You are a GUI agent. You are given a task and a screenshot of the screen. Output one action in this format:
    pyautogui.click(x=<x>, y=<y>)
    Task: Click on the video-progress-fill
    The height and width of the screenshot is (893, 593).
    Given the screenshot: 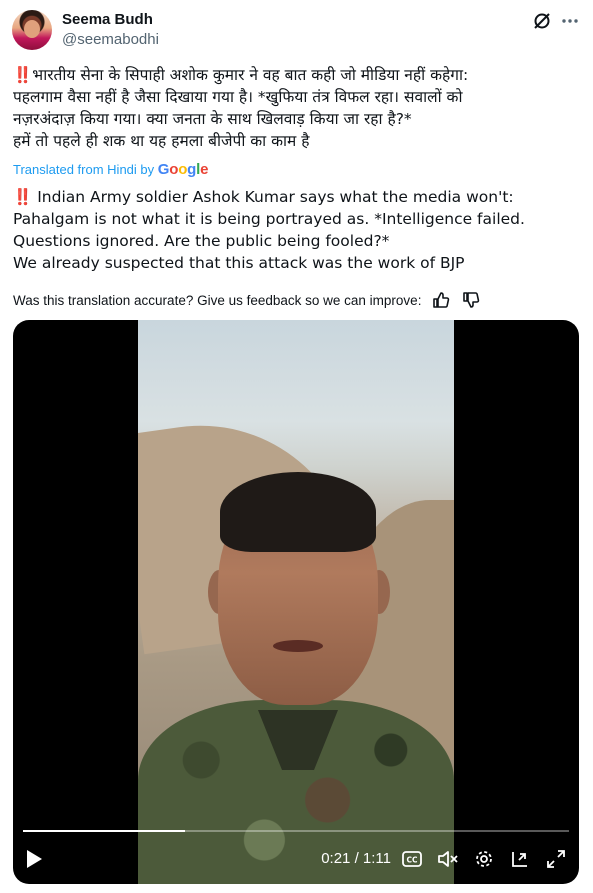 What is the action you would take?
    pyautogui.click(x=104, y=831)
    